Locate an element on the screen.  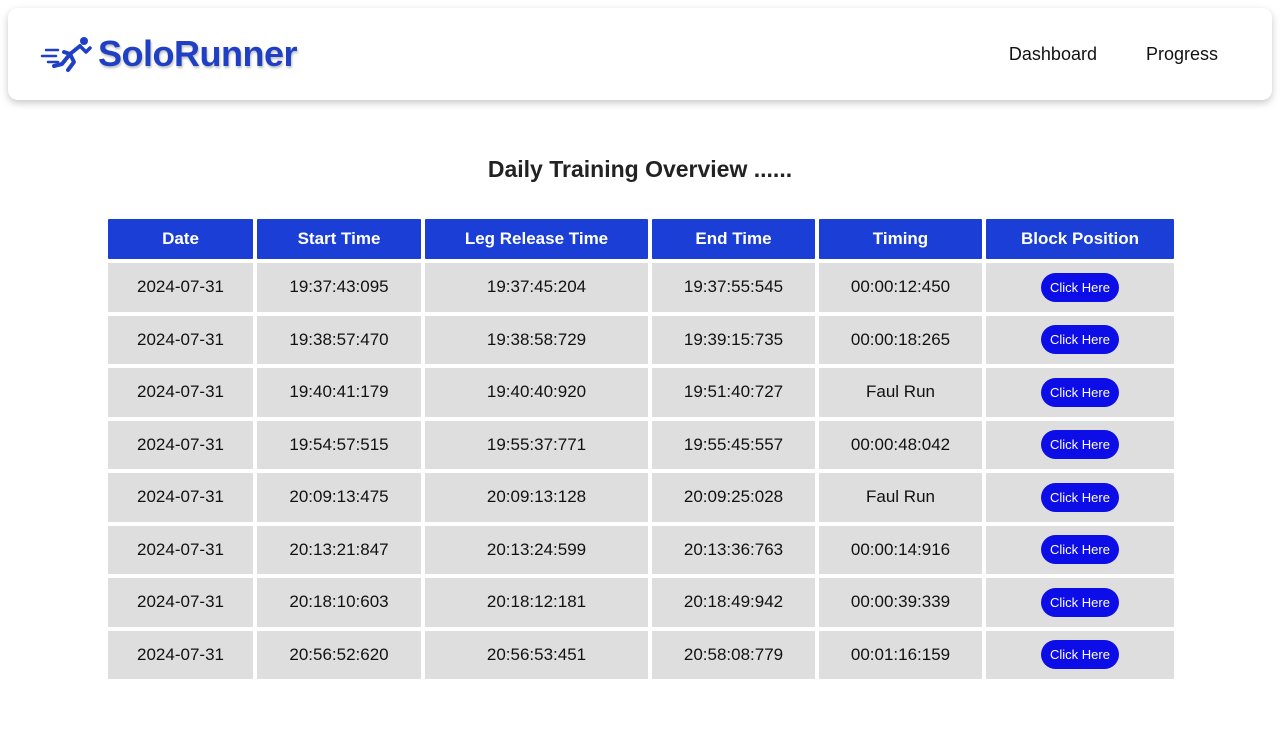
cell-timing: 00:01:16:159 is located at coordinates (900, 654).